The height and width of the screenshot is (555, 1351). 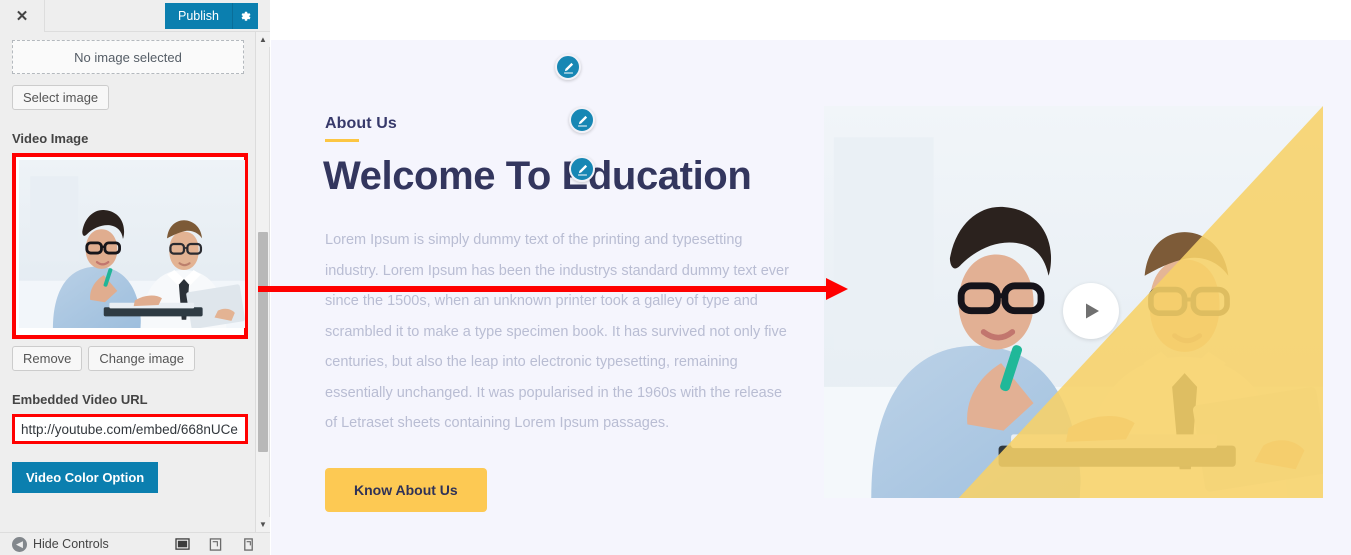 I want to click on device-preview-group, so click(x=215, y=544).